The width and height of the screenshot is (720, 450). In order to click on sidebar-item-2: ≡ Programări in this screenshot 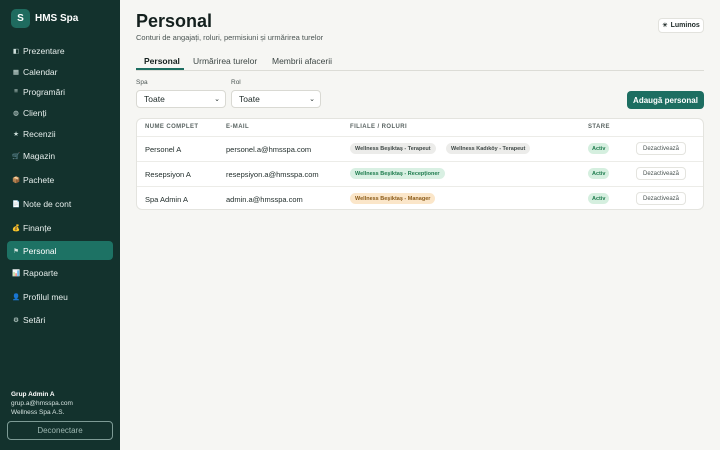, I will do `click(60, 91)`.